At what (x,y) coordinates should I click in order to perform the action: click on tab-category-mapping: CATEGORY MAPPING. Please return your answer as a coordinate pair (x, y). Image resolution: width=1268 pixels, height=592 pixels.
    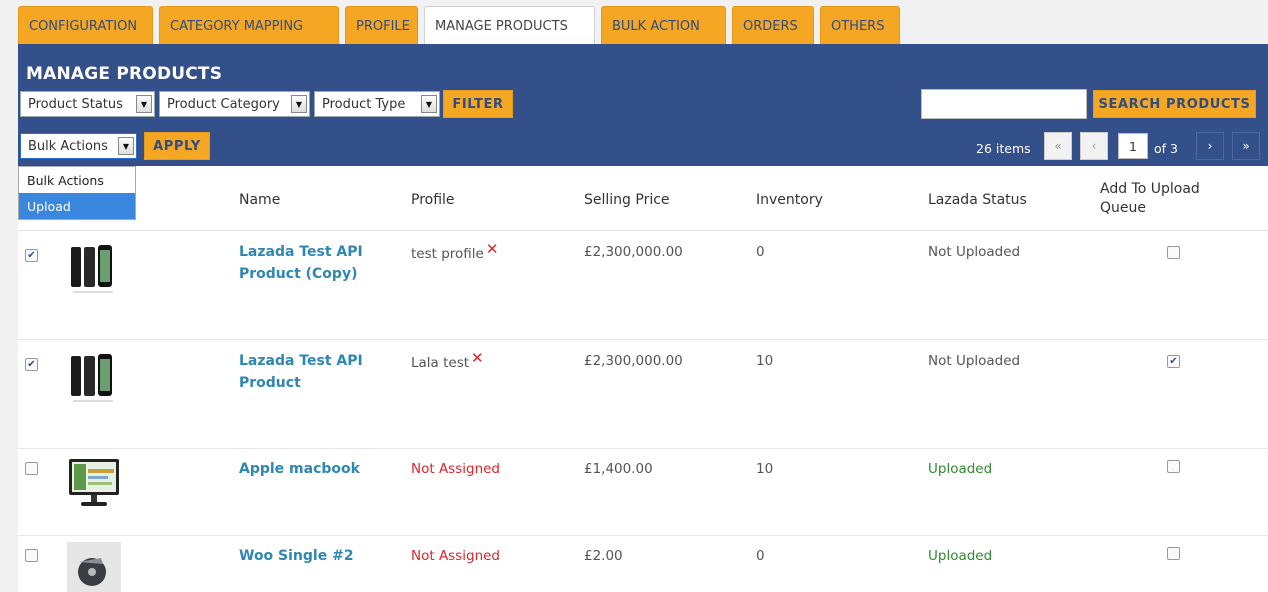
    Looking at the image, I should click on (249, 25).